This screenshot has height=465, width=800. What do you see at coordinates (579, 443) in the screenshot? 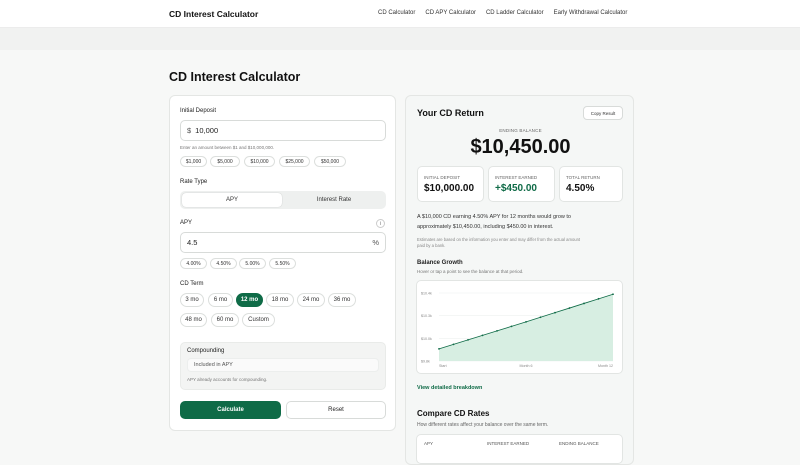
I see `col-ending-balance: ENDING BALANCE` at bounding box center [579, 443].